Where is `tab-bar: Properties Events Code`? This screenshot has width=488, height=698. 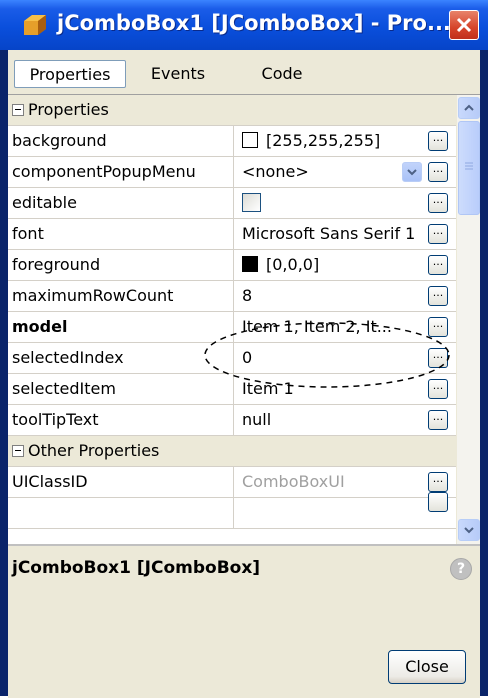 tab-bar: Properties Events Code is located at coordinates (244, 72).